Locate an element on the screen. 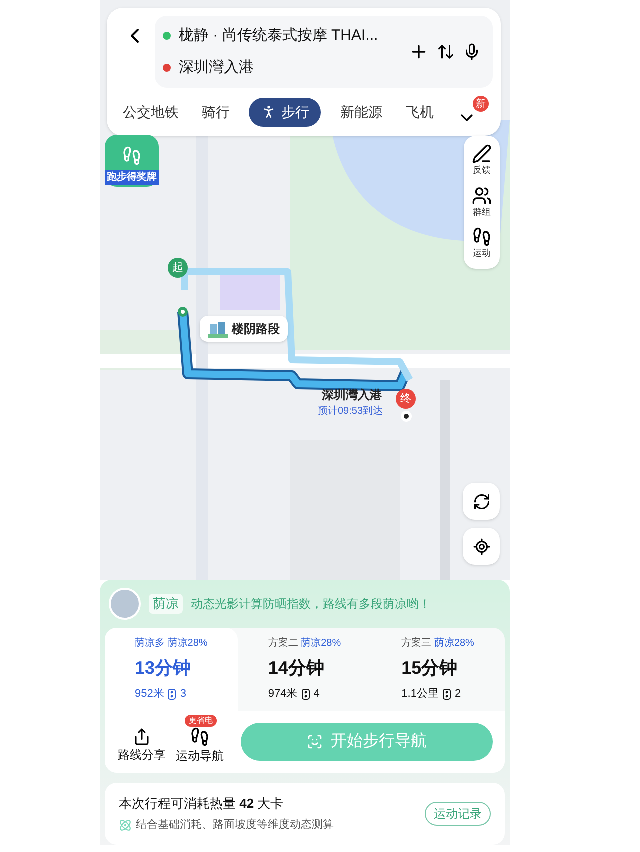 The image size is (640, 852). locate-button is located at coordinates (481, 546).